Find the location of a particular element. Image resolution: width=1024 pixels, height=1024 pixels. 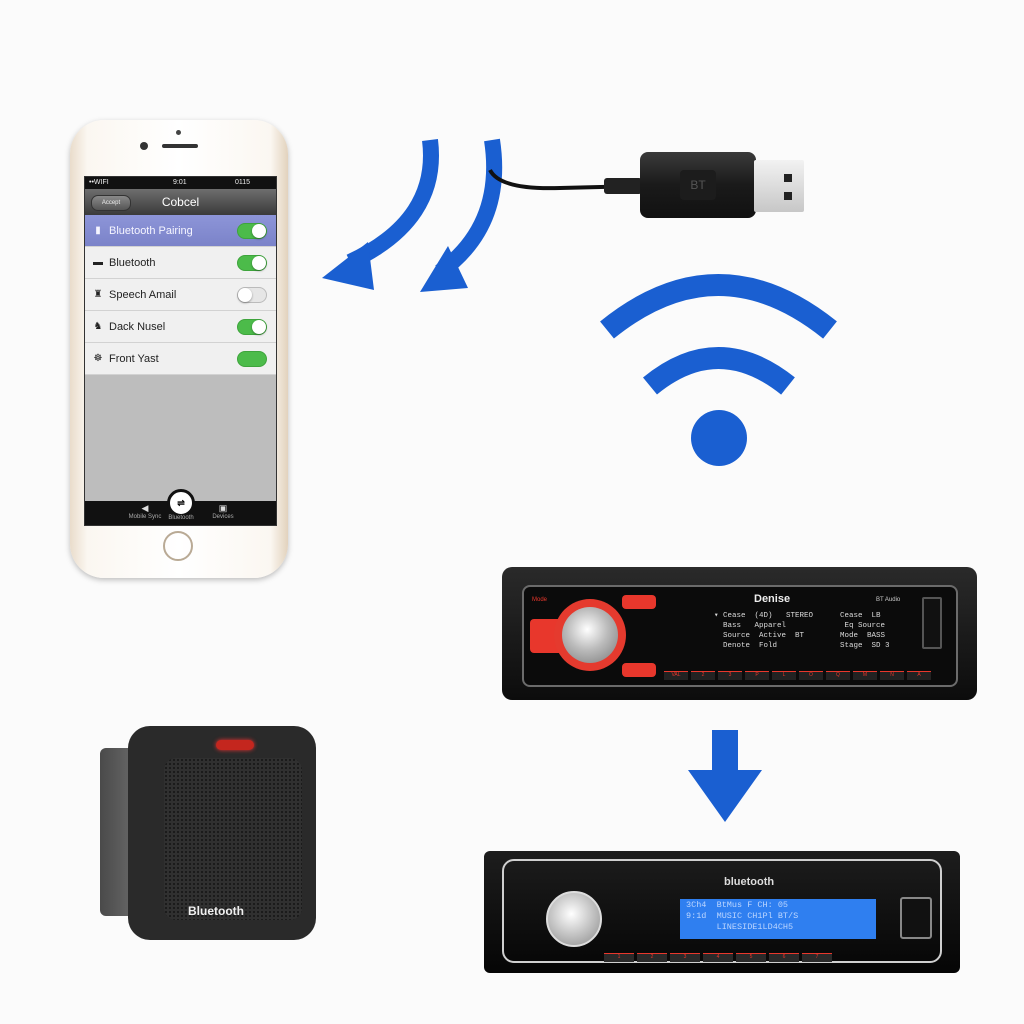

stereo-brand: bluetooth is located at coordinates (749, 882).